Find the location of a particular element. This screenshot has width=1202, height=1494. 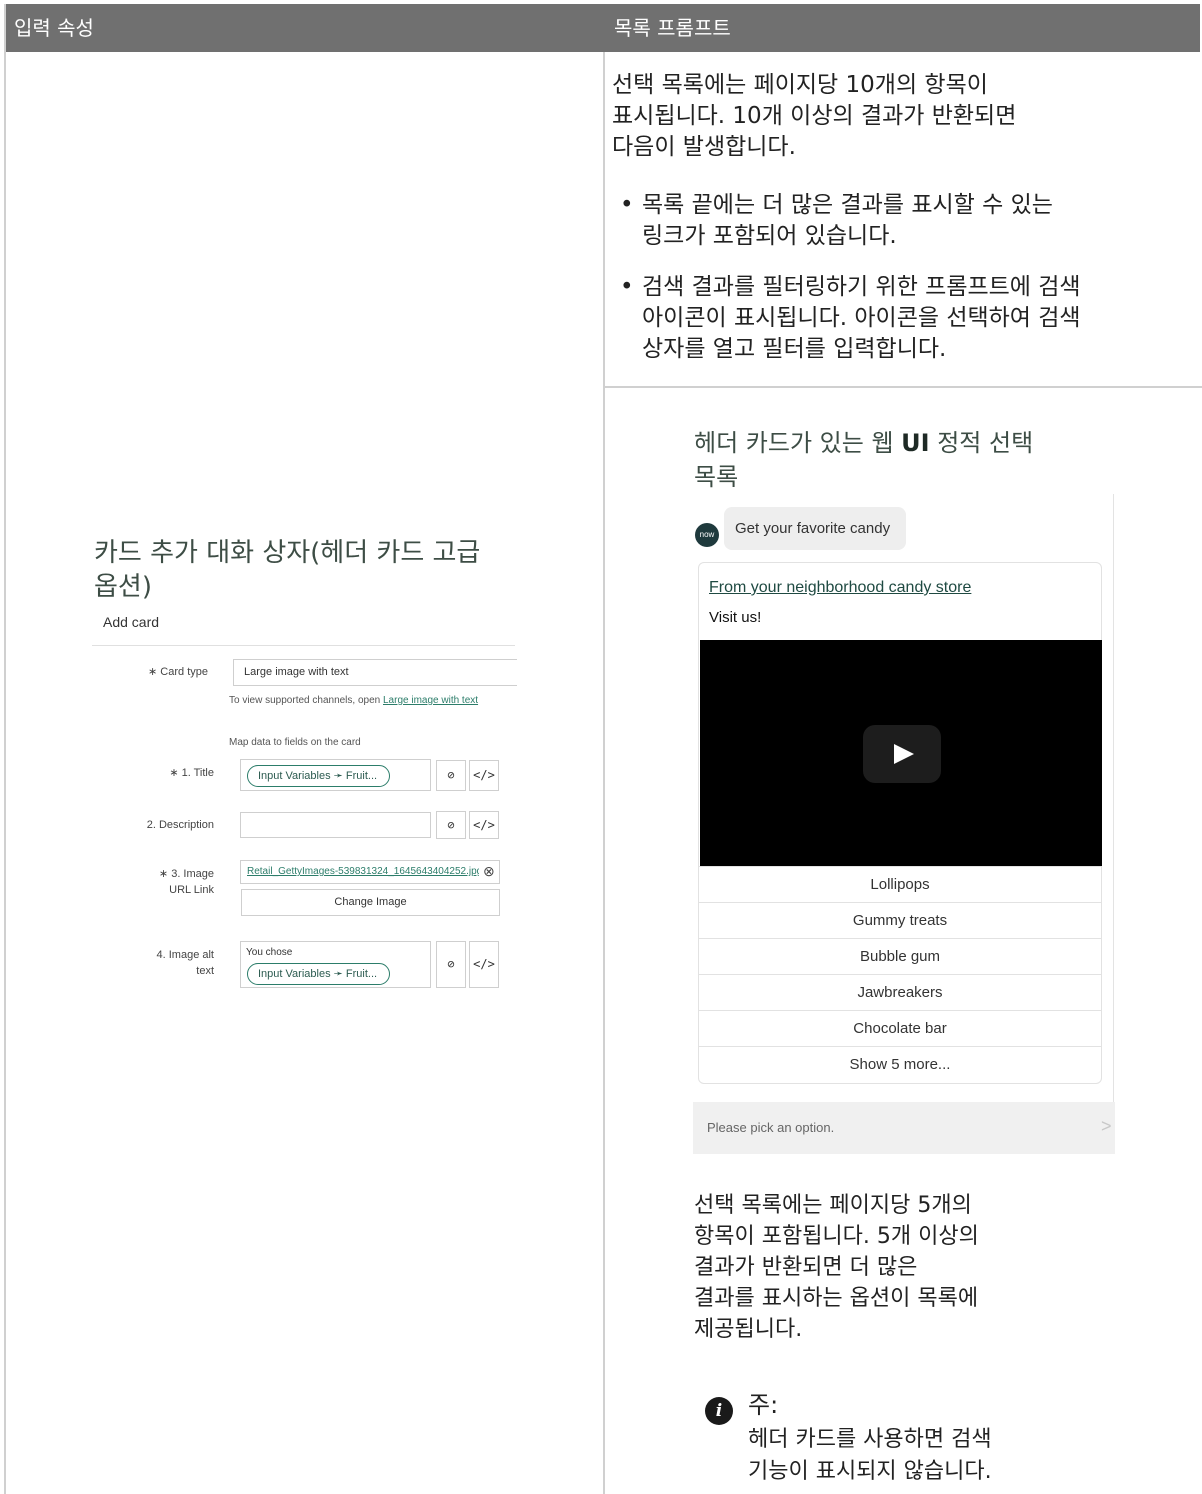

bullet-line: 아이콘이 표시됩니다. 아이콘을 선택하여 검색 is located at coordinates (861, 318).